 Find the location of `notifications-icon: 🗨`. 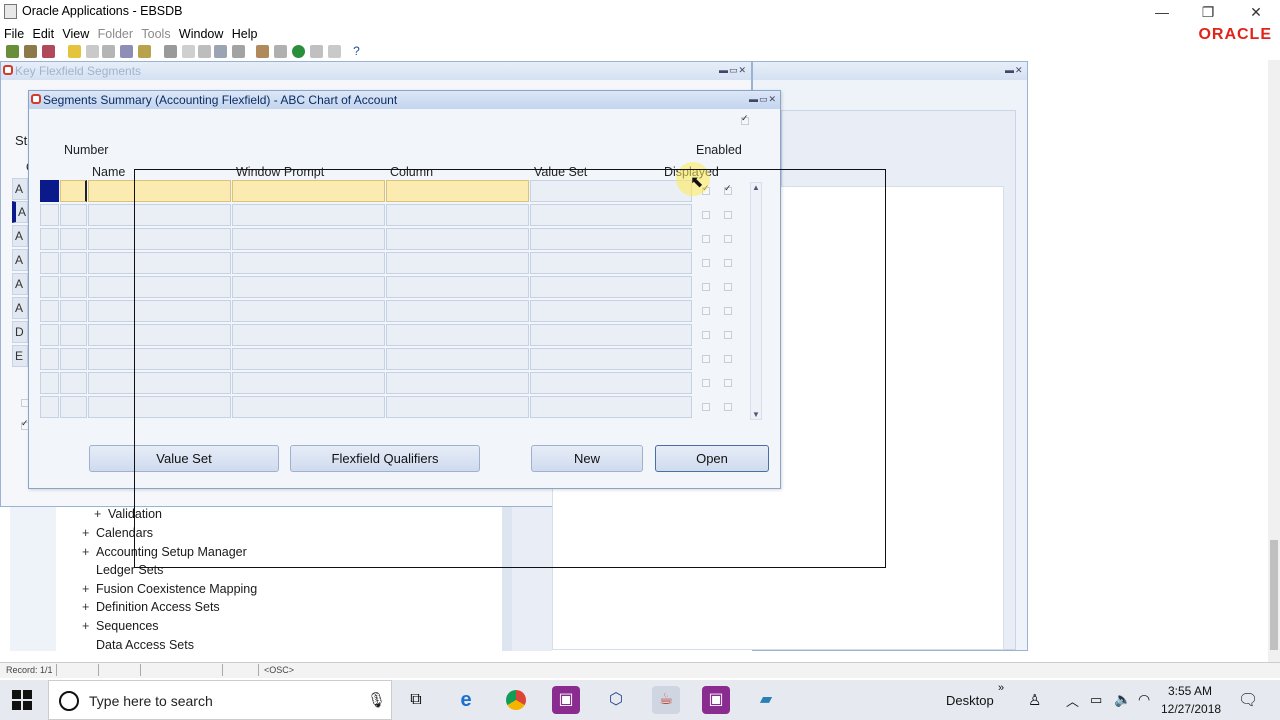

notifications-icon: 🗨 is located at coordinates (1248, 700).